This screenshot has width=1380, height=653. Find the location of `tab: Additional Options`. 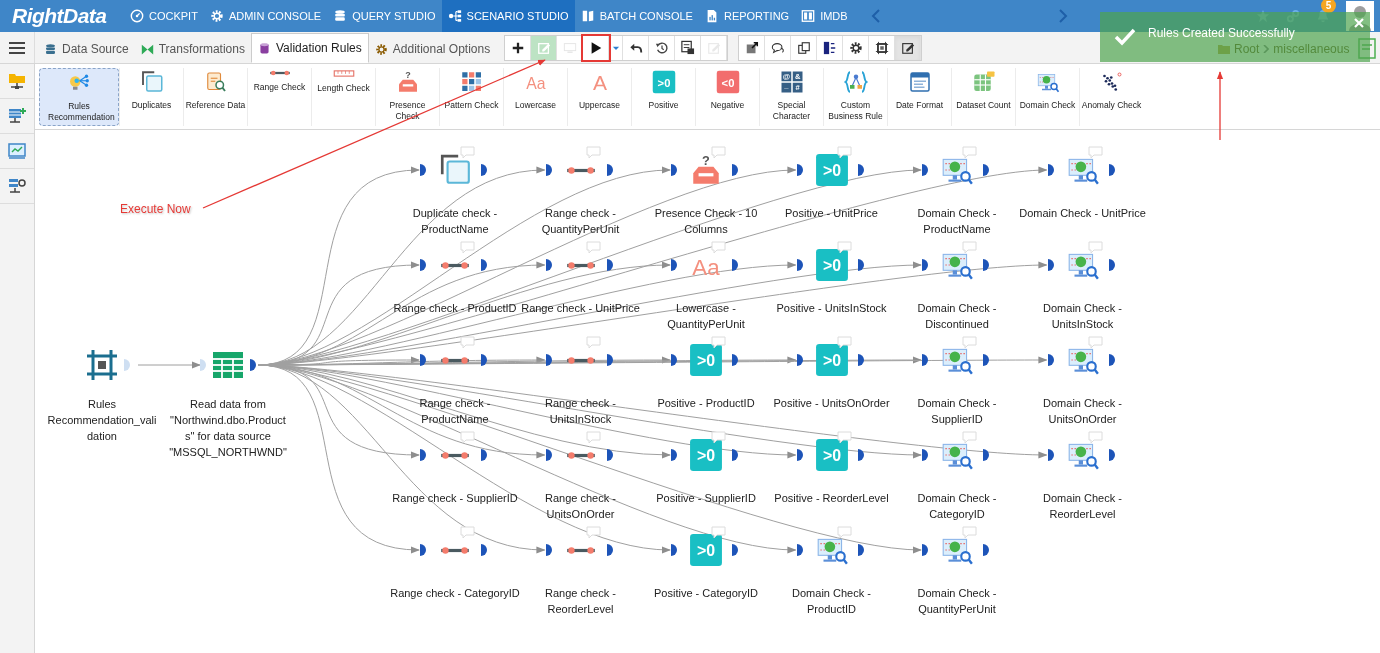

tab: Additional Options is located at coordinates (432, 49).